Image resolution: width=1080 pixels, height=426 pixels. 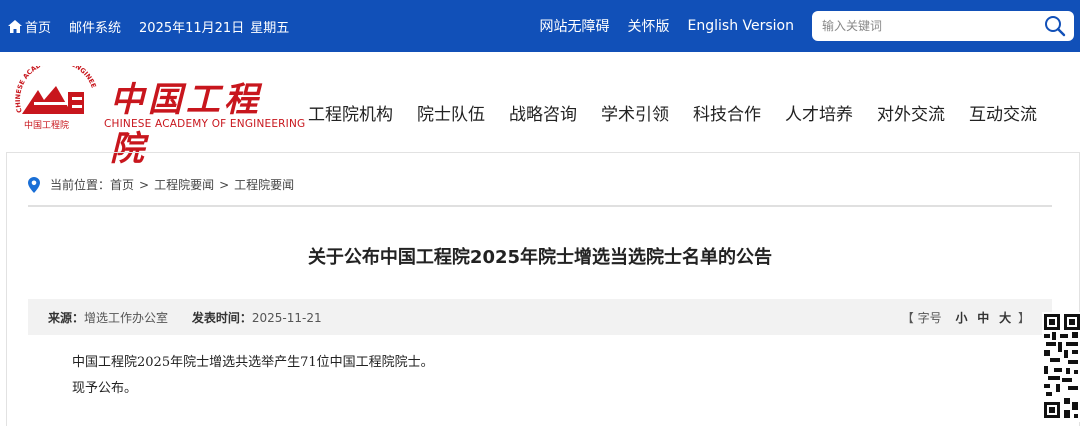 What do you see at coordinates (253, 376) in the screenshot?
I see `article-body: 中国工程院2025年院士增选共选举产生71位中国工程院院士。 现予公布。` at bounding box center [253, 376].